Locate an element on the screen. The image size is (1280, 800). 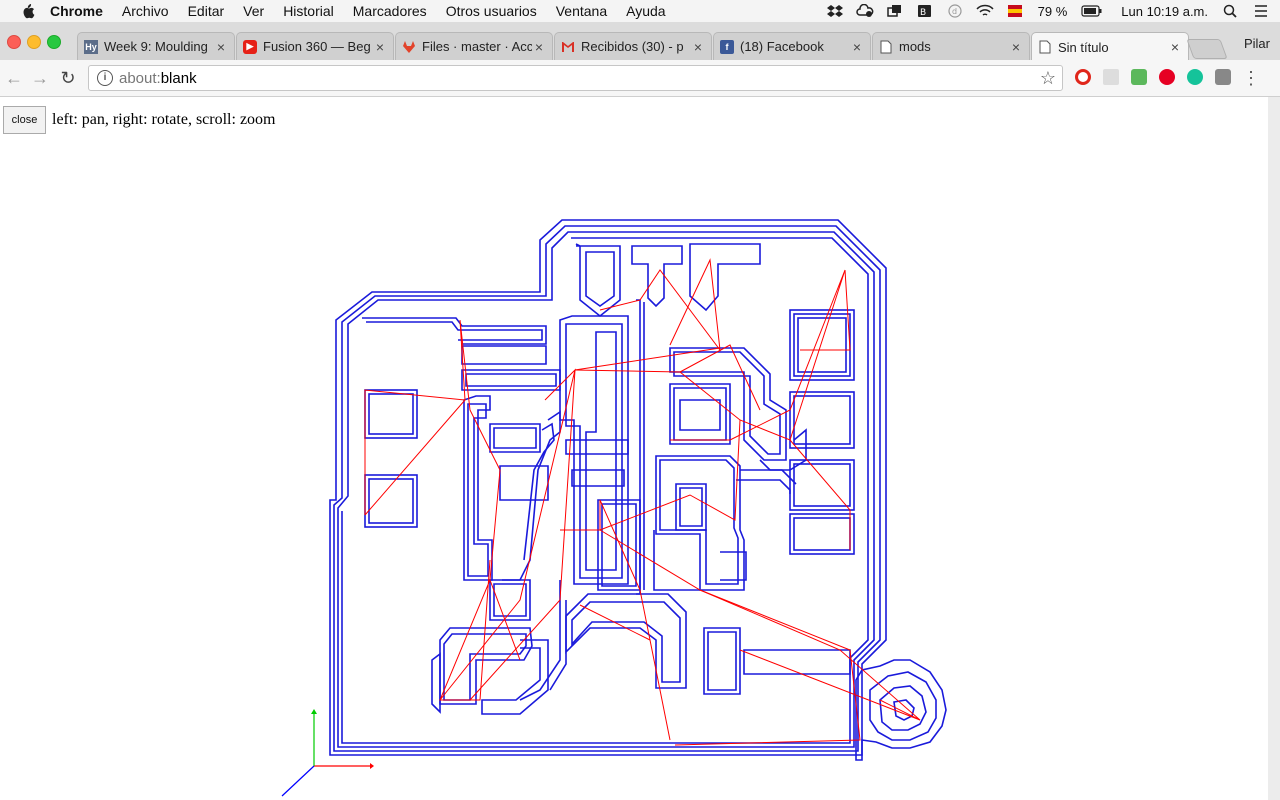
svg-text: B is located at coordinates (923, 13).